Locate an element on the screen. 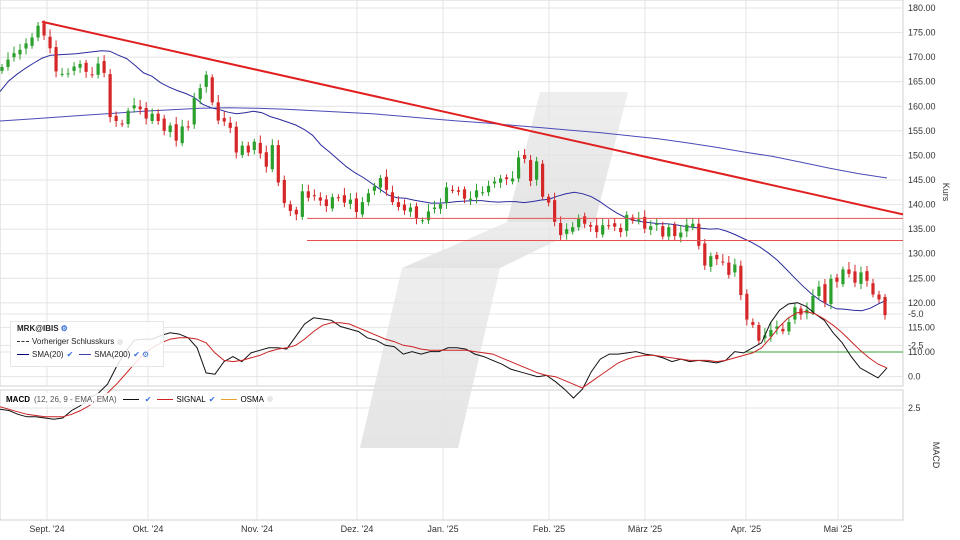 The height and width of the screenshot is (540, 960). legend-prev-close: Vorheriger Schlusskurs is located at coordinates (87, 341).